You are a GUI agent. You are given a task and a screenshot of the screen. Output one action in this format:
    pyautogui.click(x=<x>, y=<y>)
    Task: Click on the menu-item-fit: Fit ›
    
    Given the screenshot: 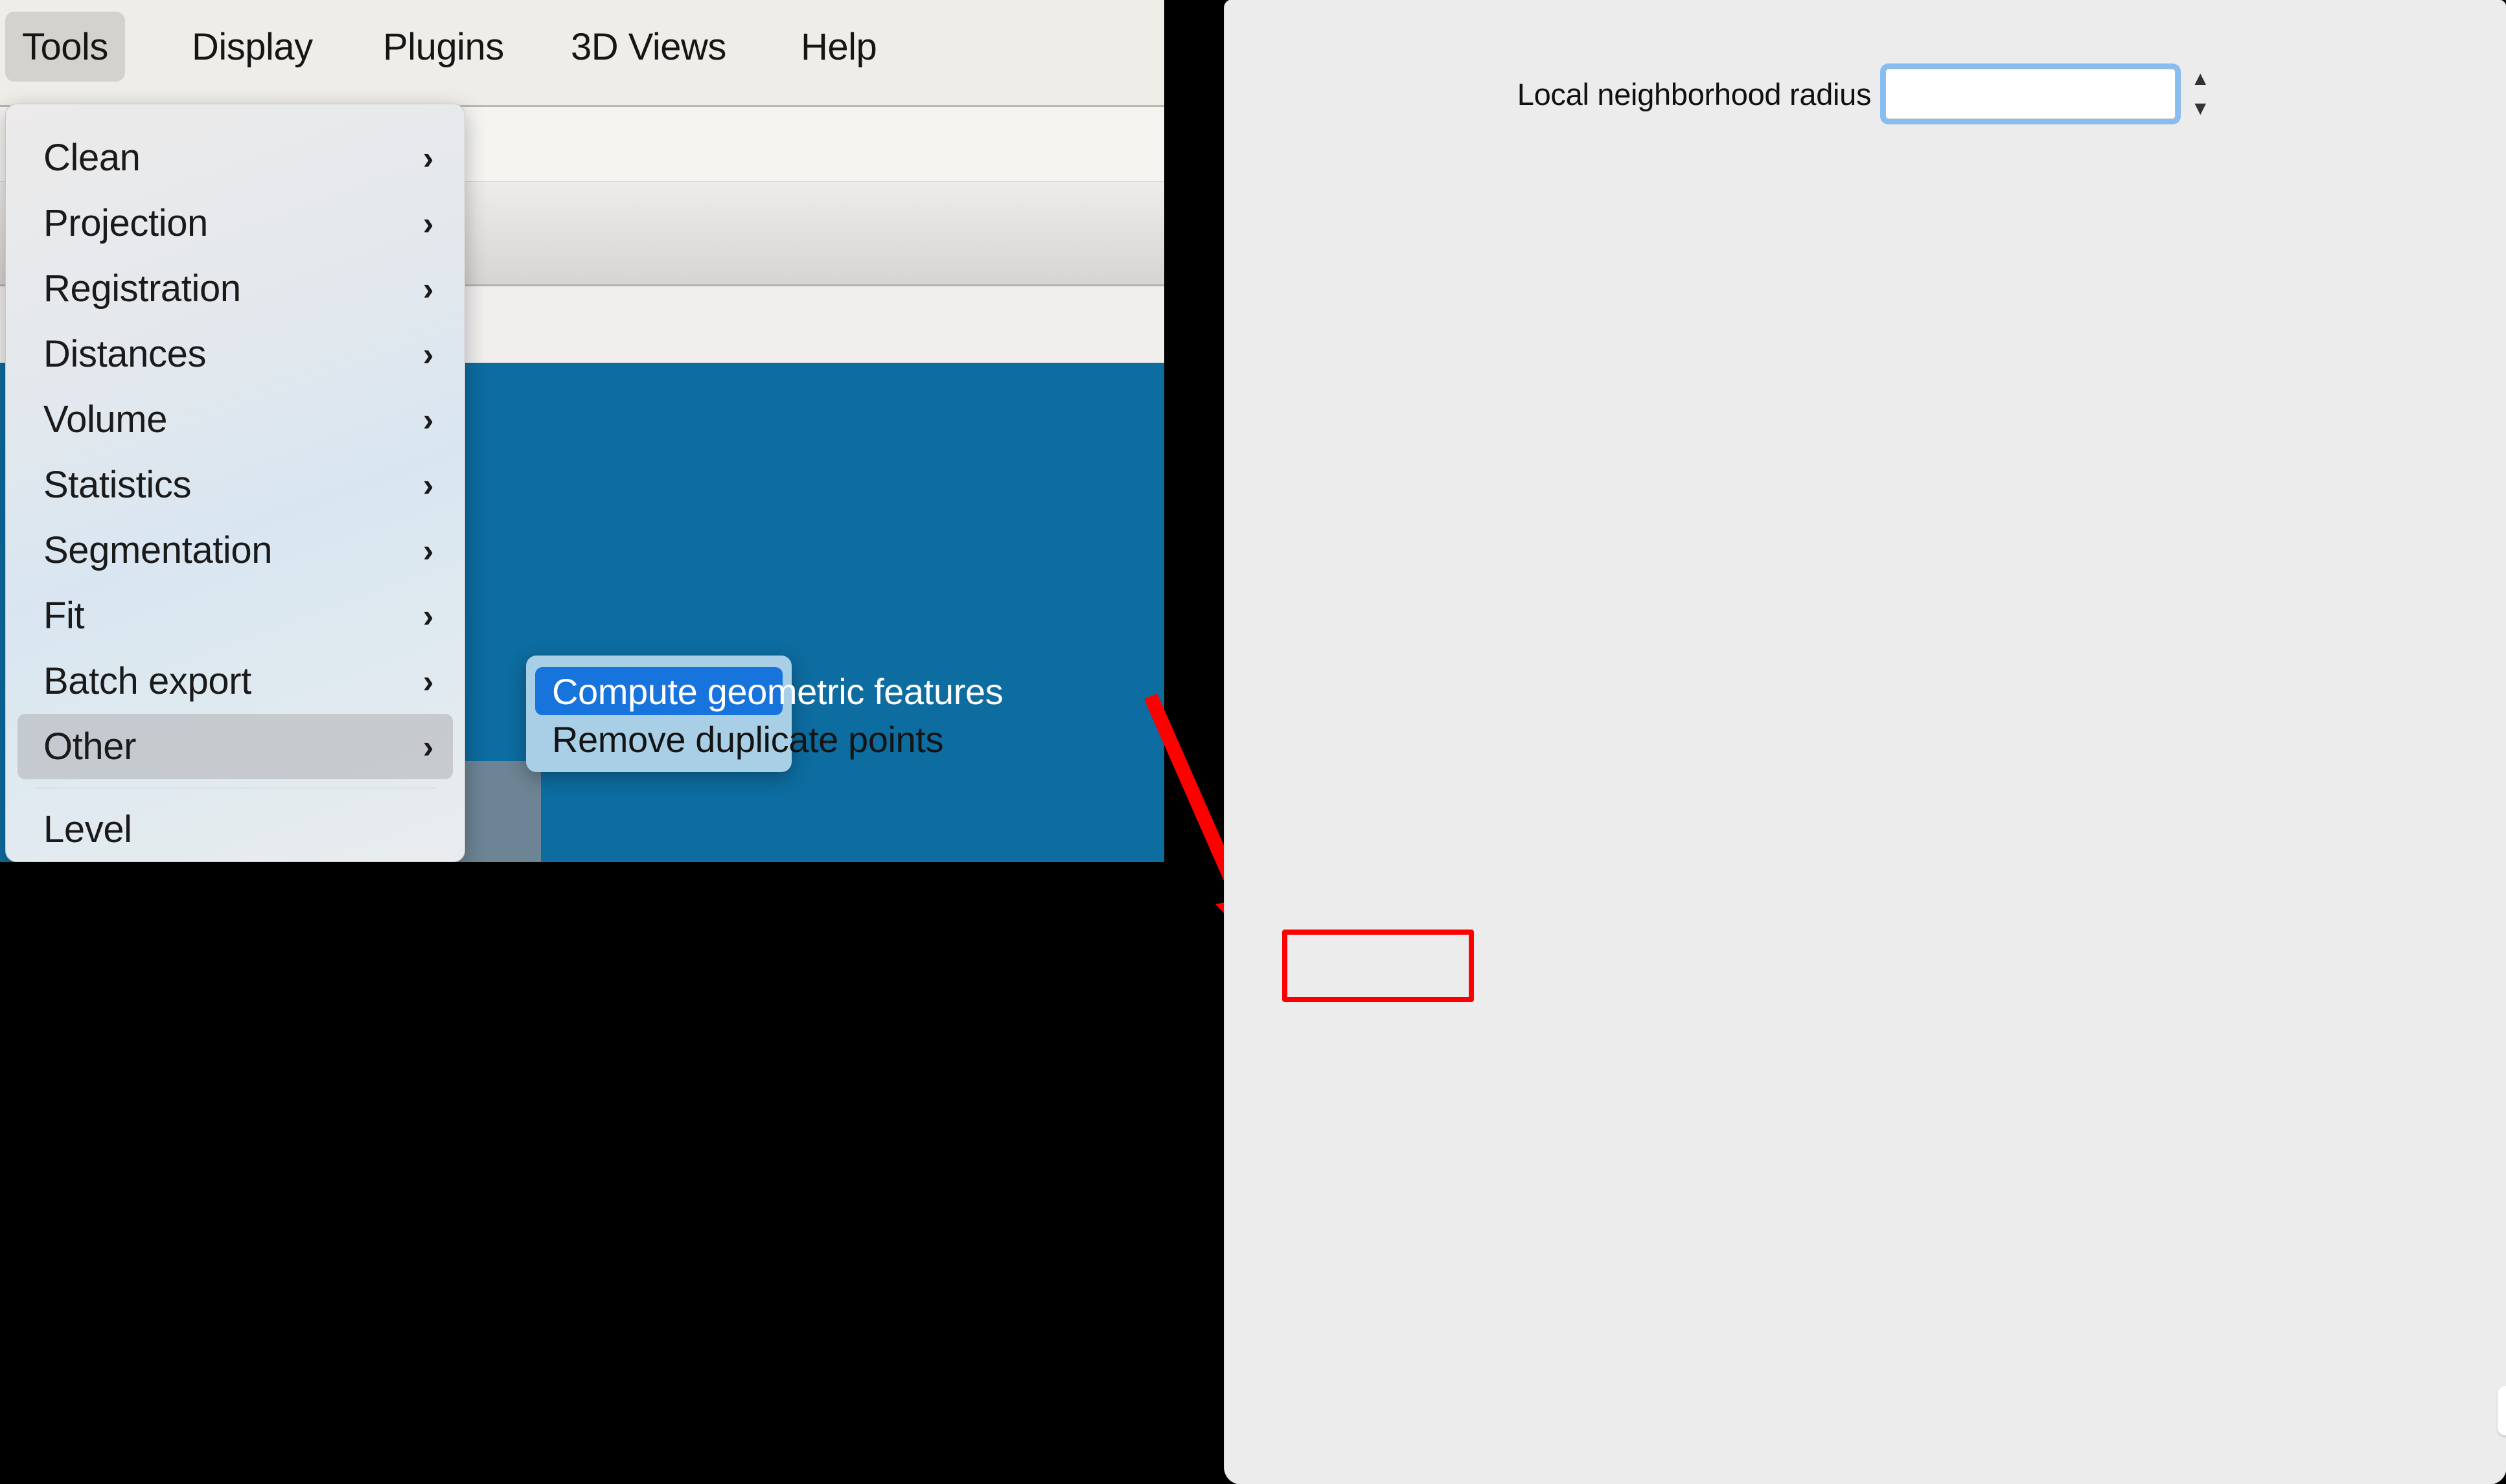 What is the action you would take?
    pyautogui.click(x=235, y=615)
    